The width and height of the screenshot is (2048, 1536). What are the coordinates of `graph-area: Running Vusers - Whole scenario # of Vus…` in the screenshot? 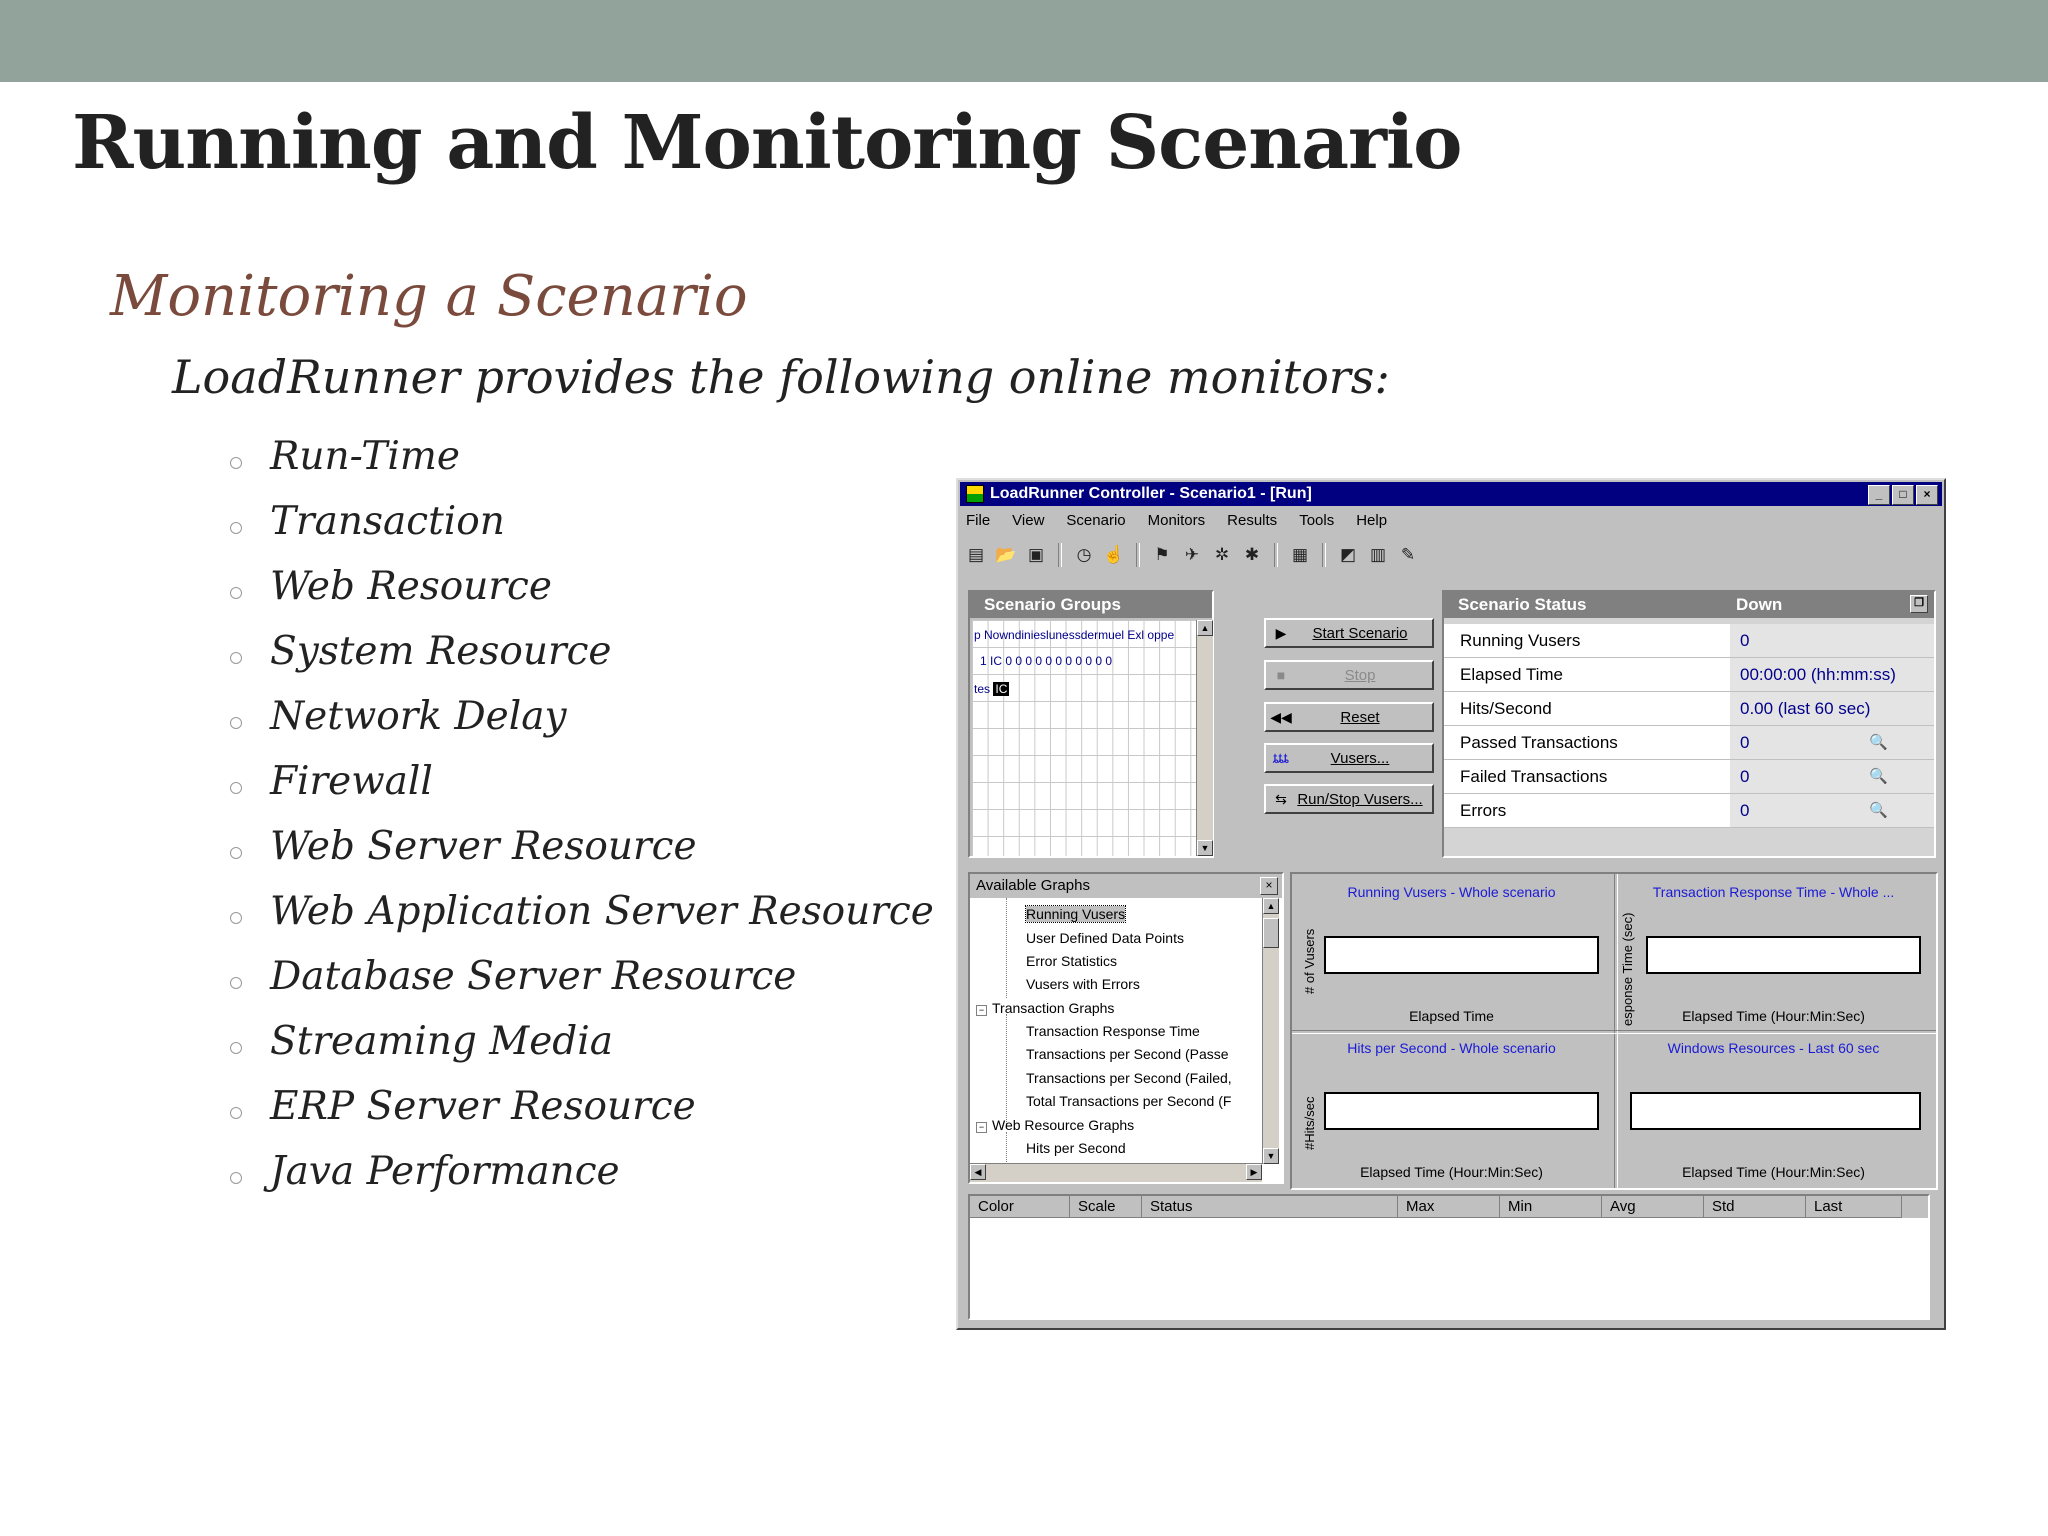 It's located at (1614, 1031).